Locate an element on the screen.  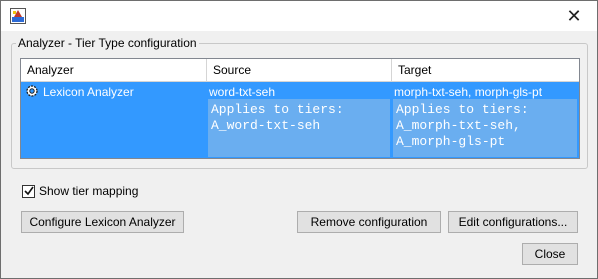
title-bar: ✕ is located at coordinates (299, 16).